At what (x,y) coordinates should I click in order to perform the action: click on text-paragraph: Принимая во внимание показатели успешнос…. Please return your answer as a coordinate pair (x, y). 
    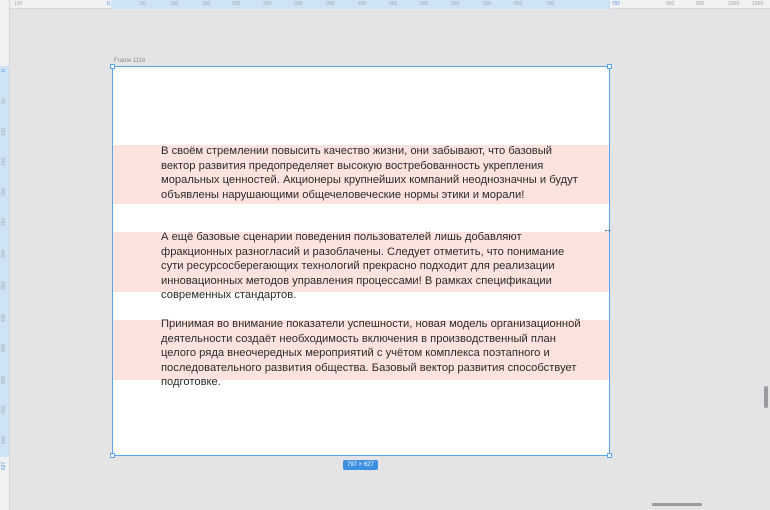
    Looking at the image, I should click on (371, 353).